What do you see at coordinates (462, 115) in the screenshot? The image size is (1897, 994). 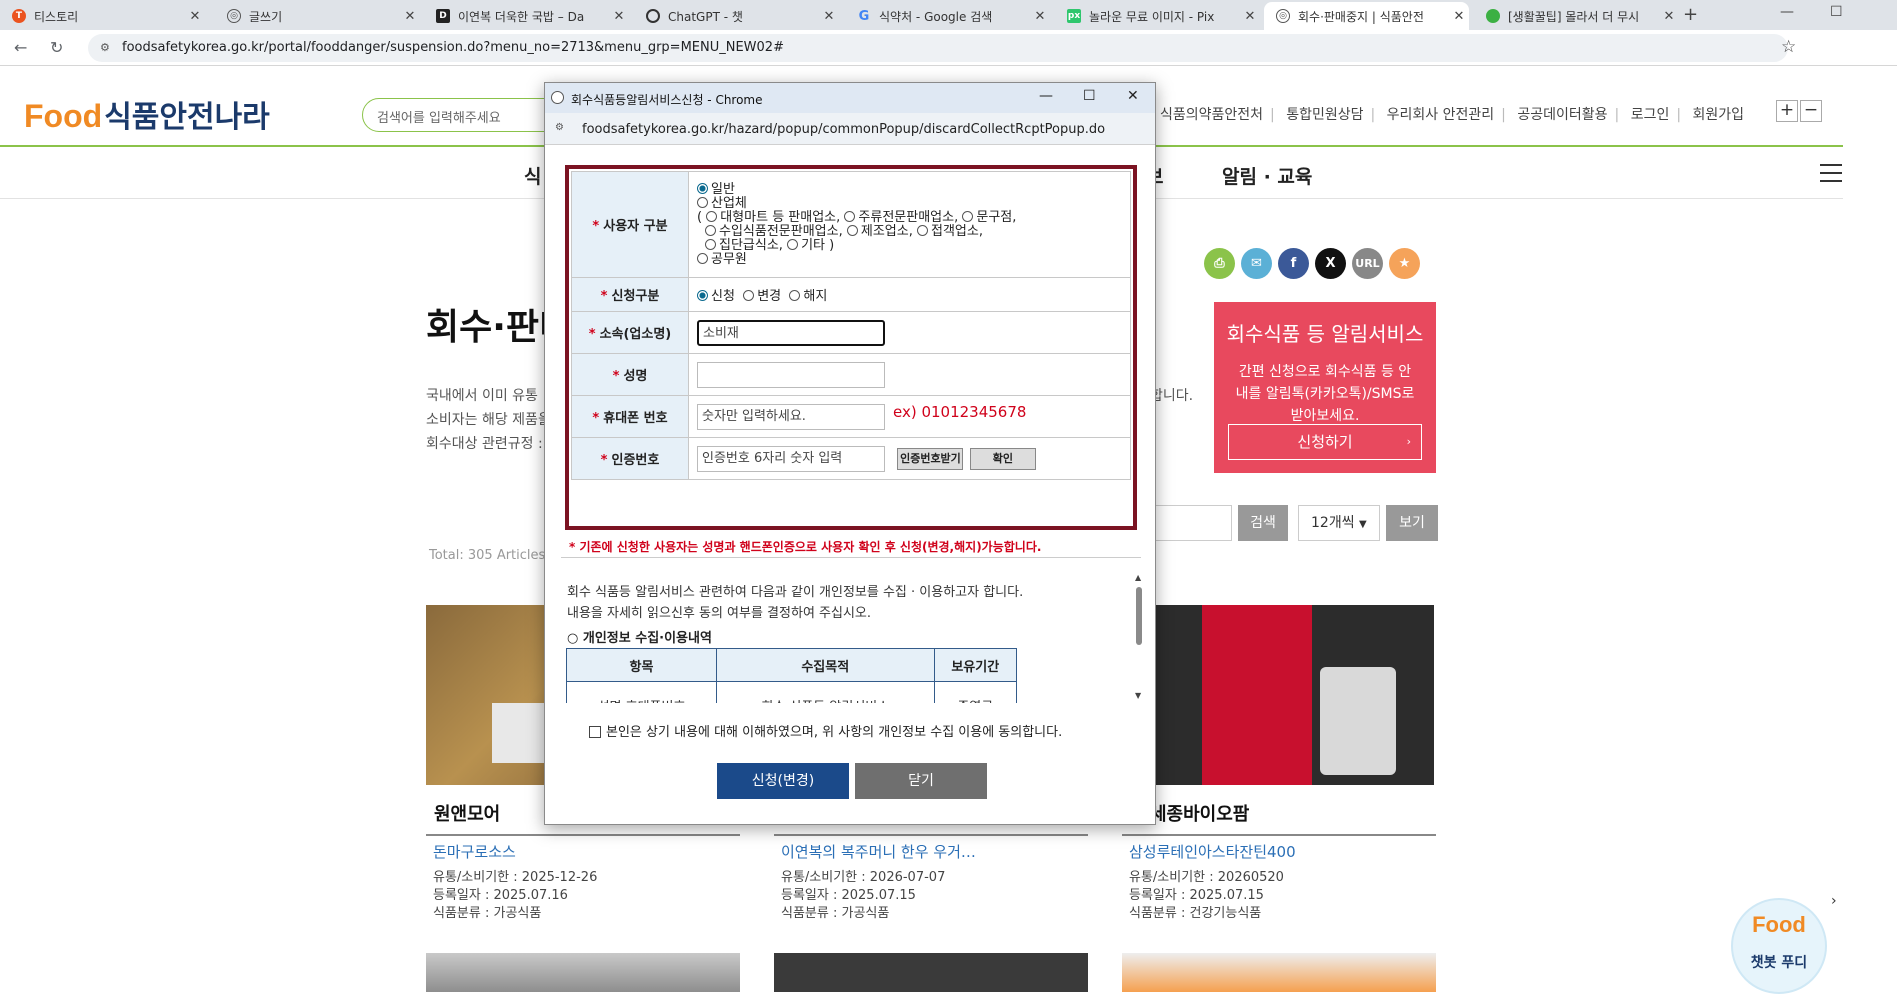 I see `site-search-input: 검색어를 입력해주세요` at bounding box center [462, 115].